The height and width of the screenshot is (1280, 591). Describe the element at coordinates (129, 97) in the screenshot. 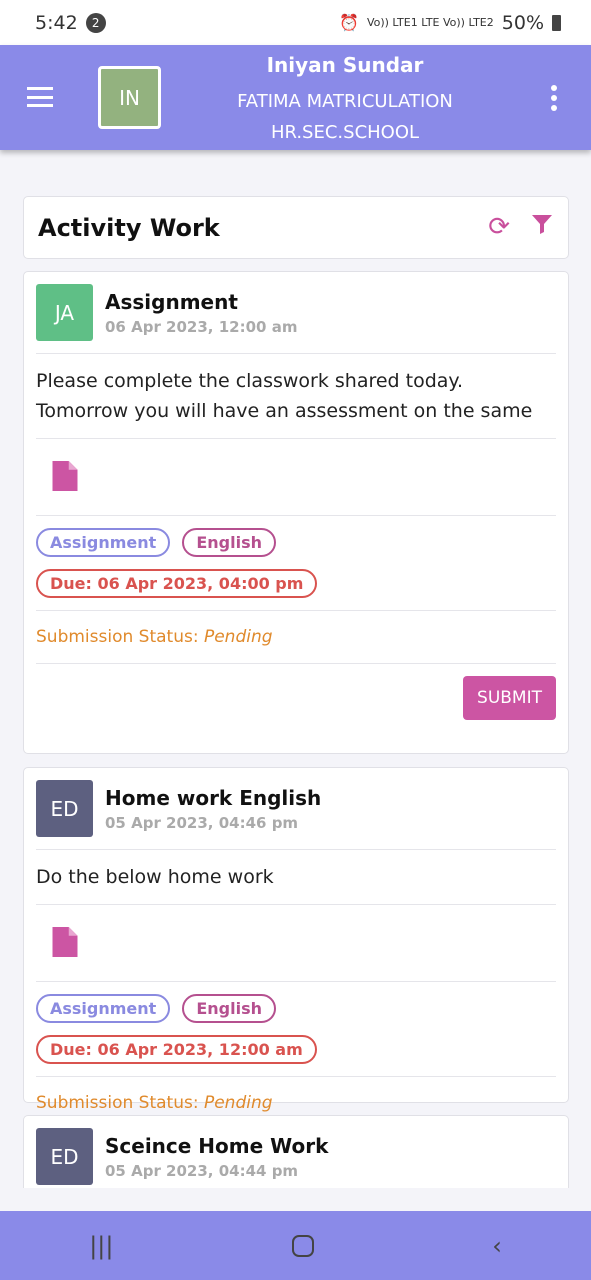

I see `avatar: IN` at that location.